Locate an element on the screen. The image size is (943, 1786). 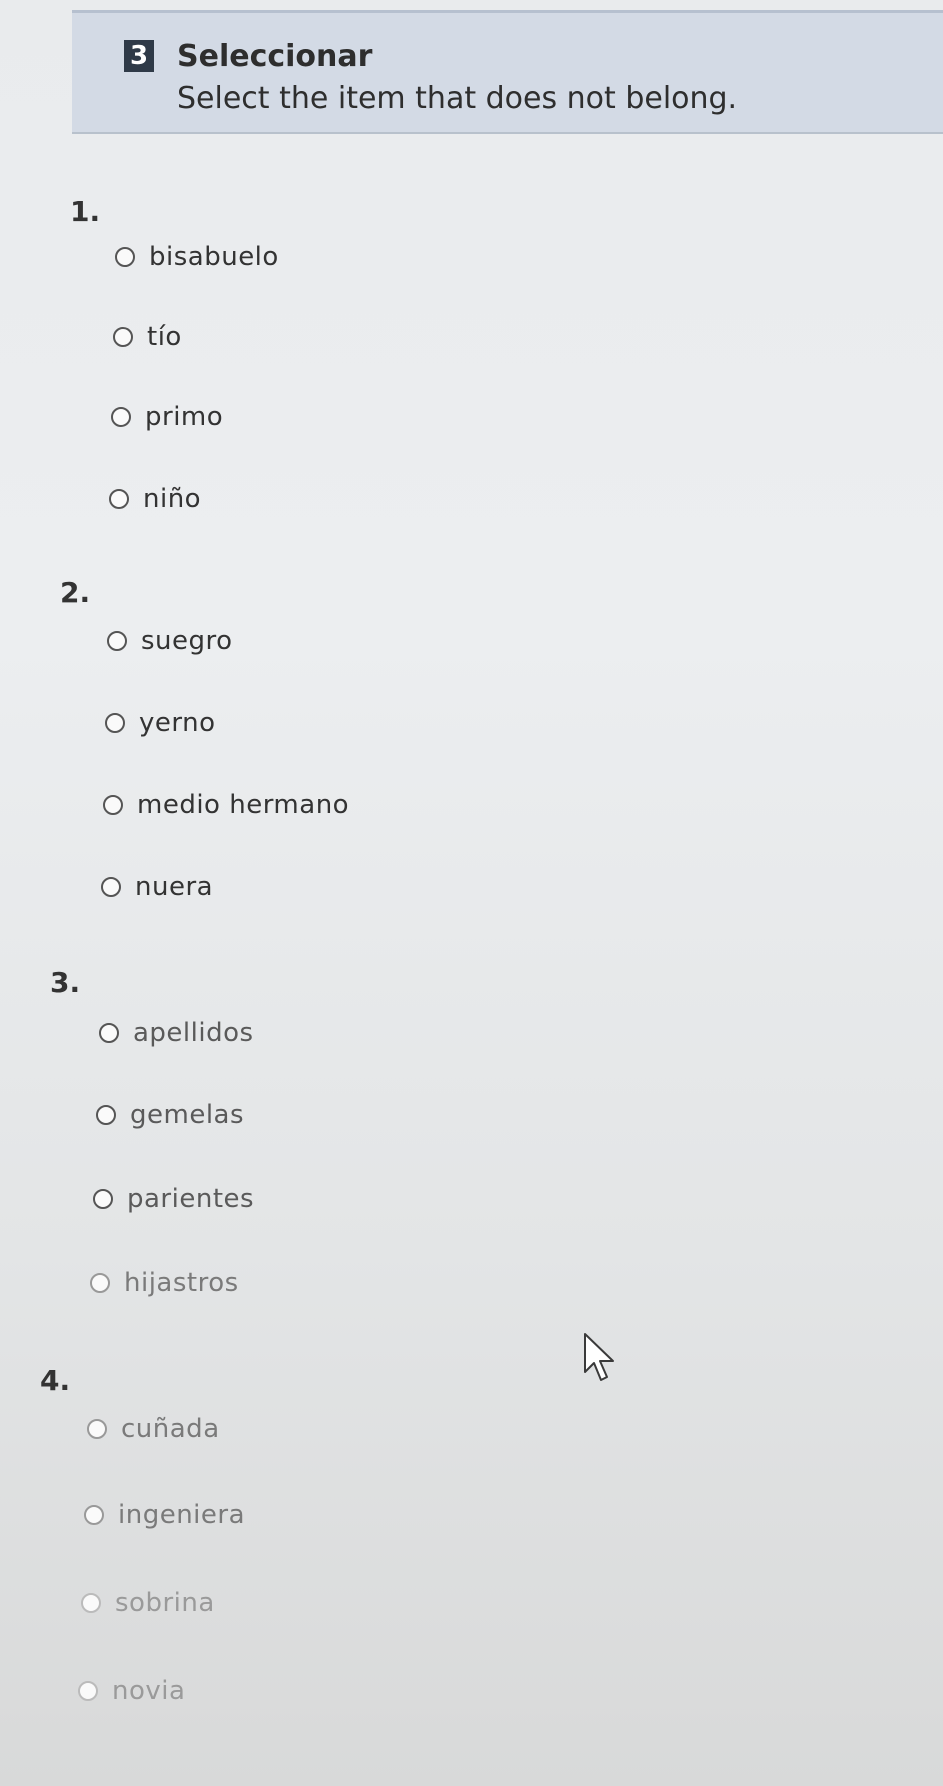
mouse-pointer-icon is located at coordinates (599, 1357).